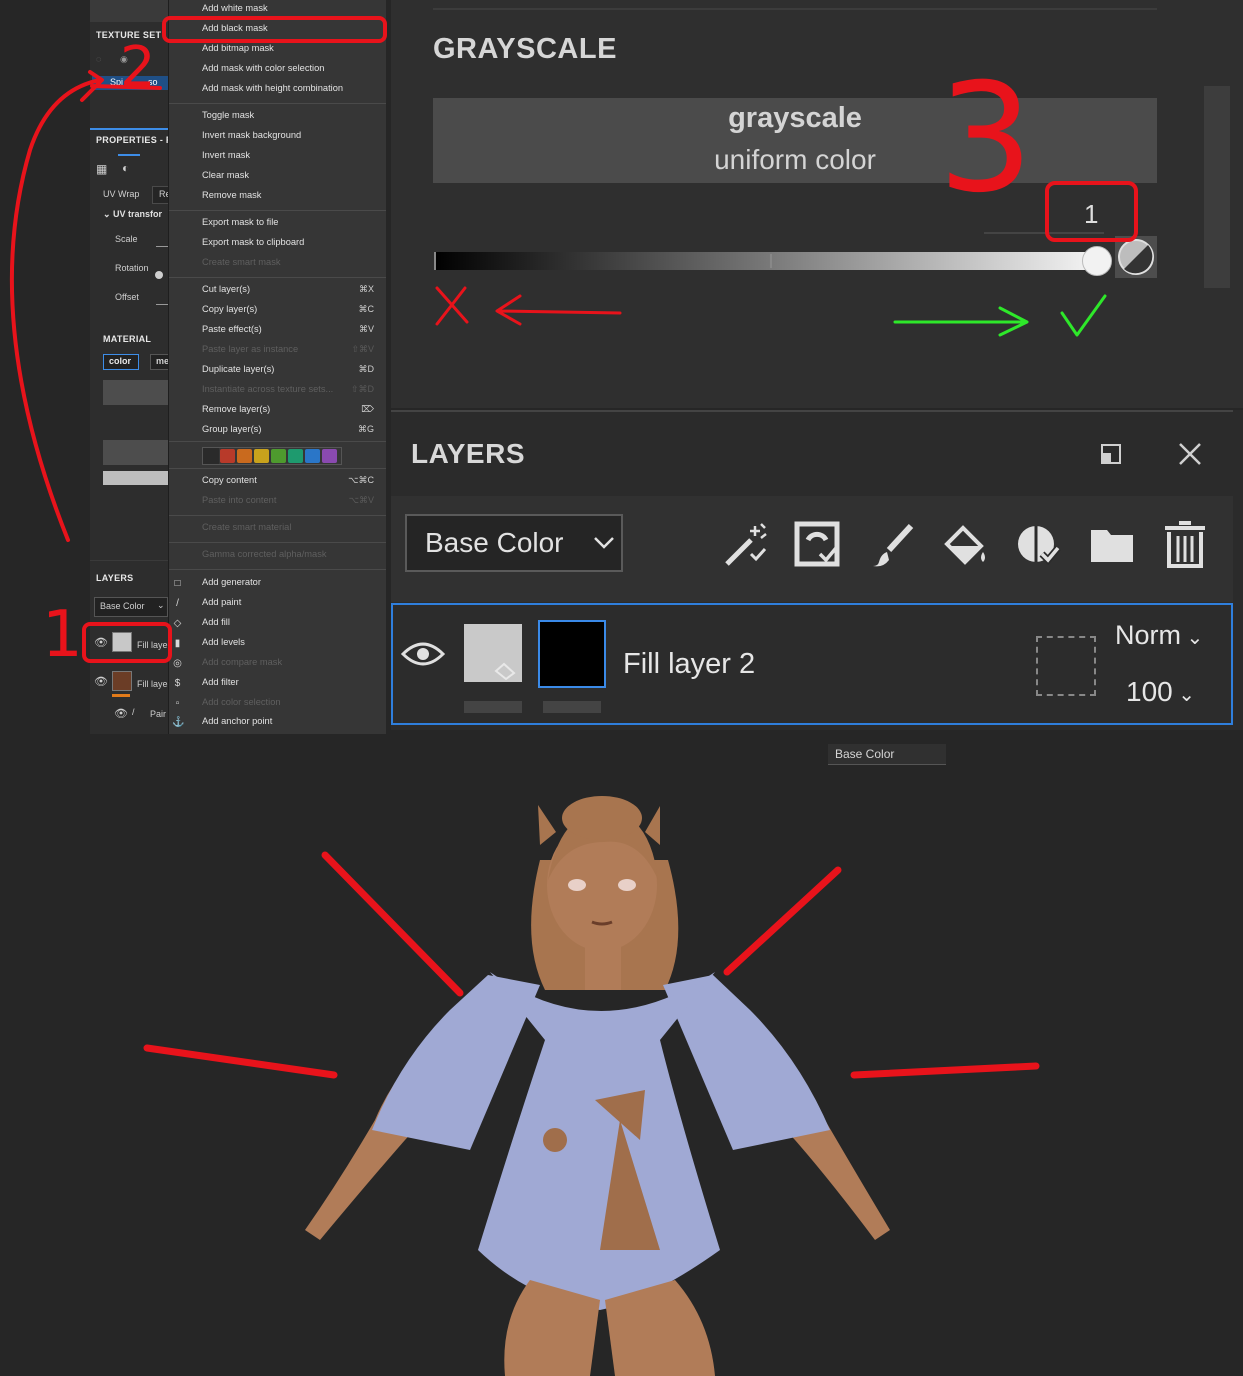  Describe the element at coordinates (1083, 315) in the screenshot. I see `check-icon` at that location.